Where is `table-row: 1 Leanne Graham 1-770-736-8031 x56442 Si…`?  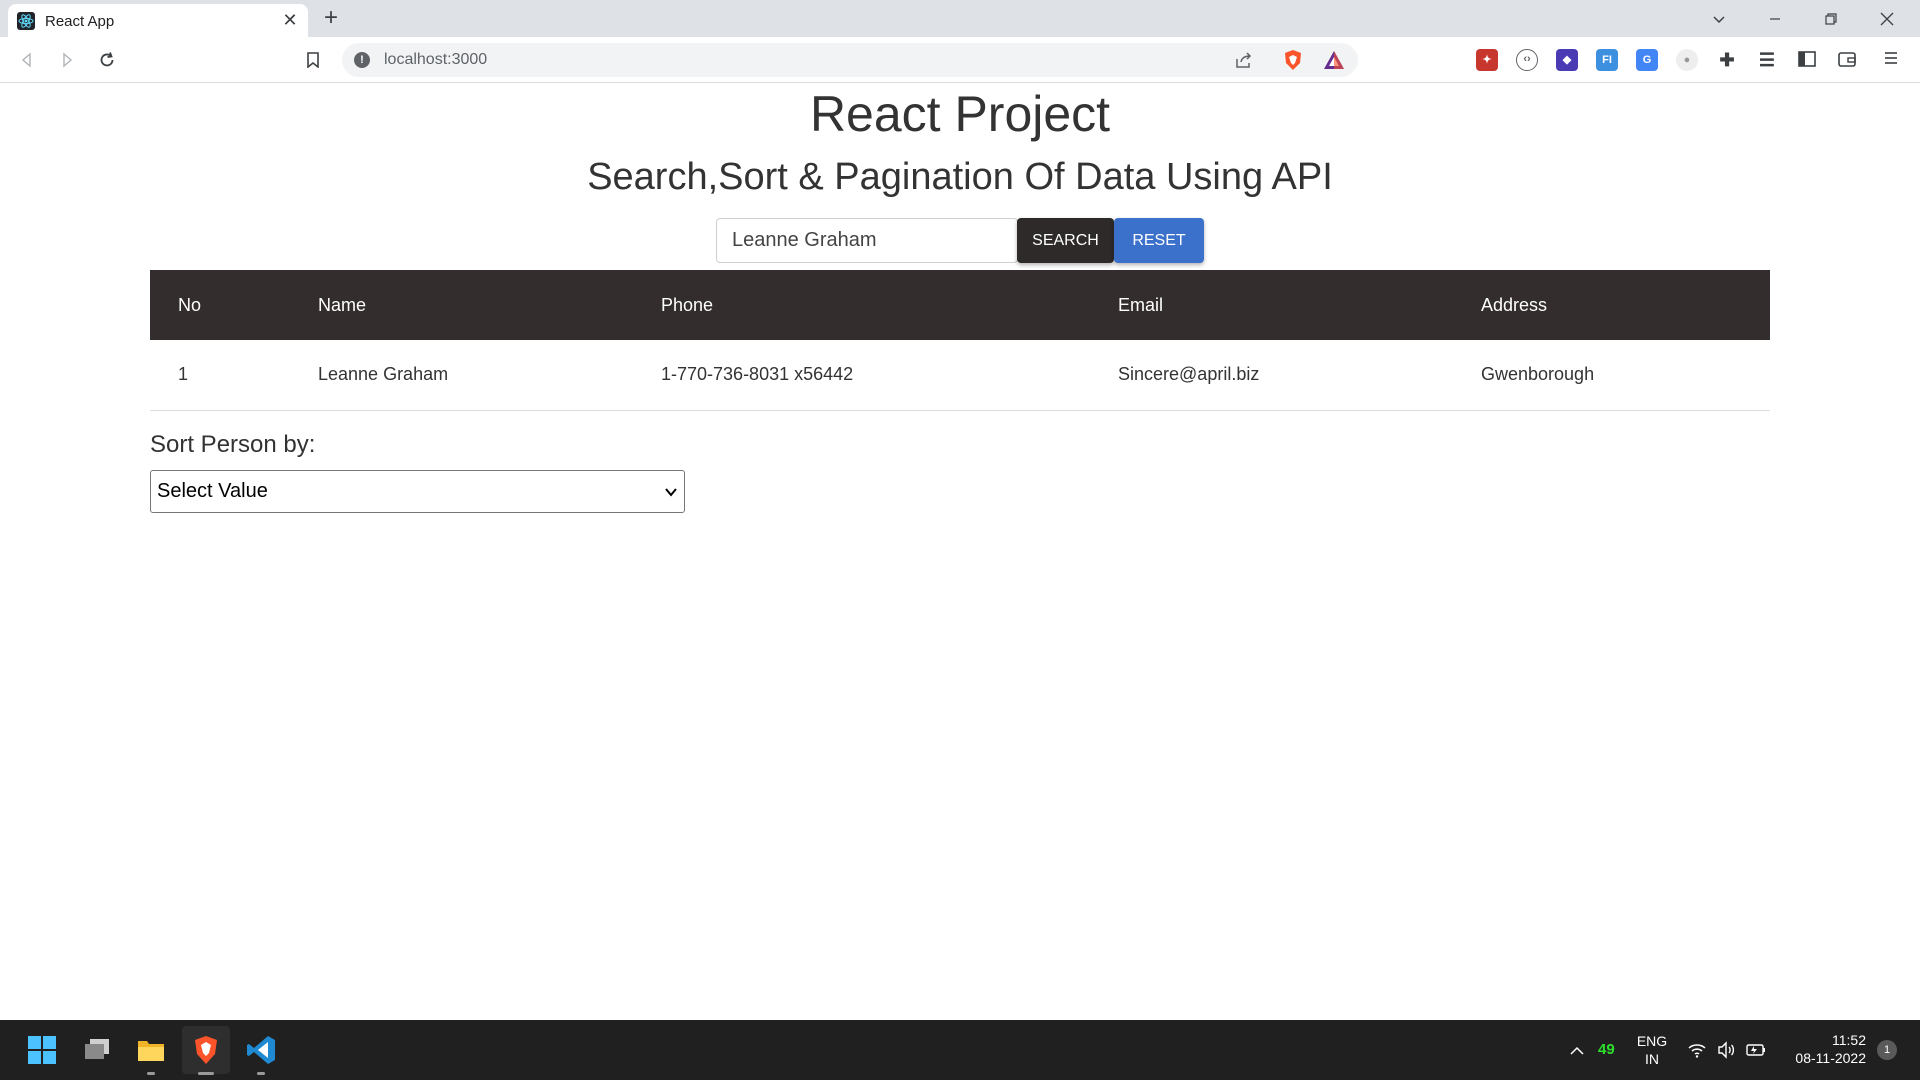
table-row: 1 Leanne Graham 1-770-736-8031 x56442 Si… is located at coordinates (960, 375).